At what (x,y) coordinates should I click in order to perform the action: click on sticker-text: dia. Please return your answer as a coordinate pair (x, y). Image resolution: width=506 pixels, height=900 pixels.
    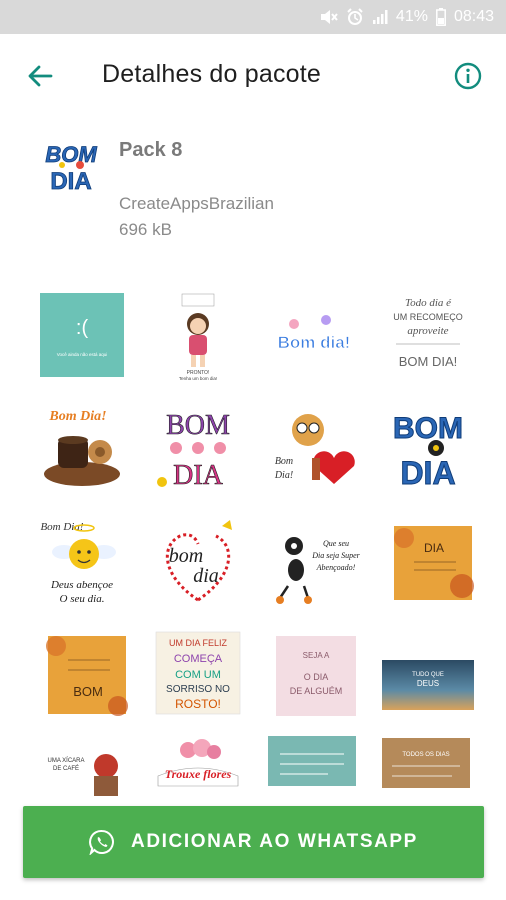
    Looking at the image, I should click on (206, 576).